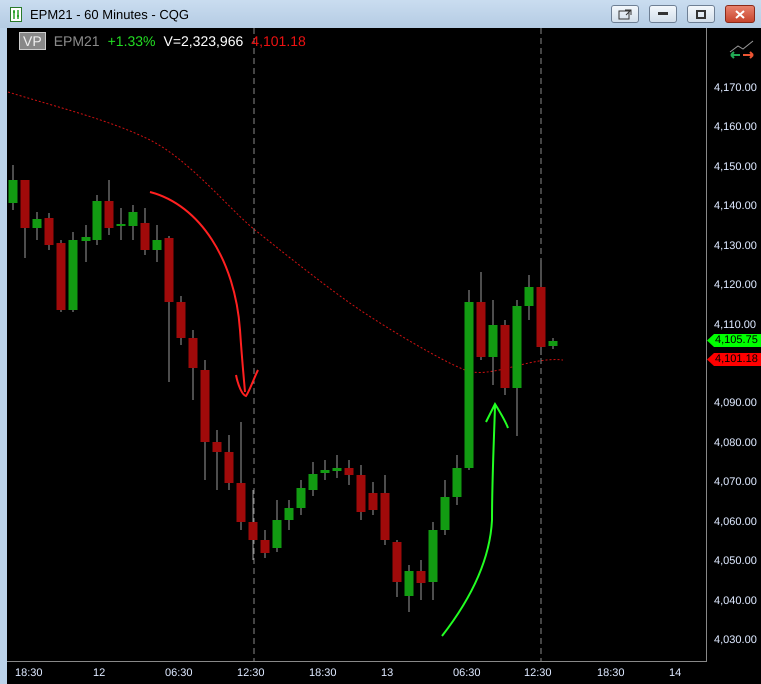  I want to click on price-label: 4,090.00, so click(735, 403).